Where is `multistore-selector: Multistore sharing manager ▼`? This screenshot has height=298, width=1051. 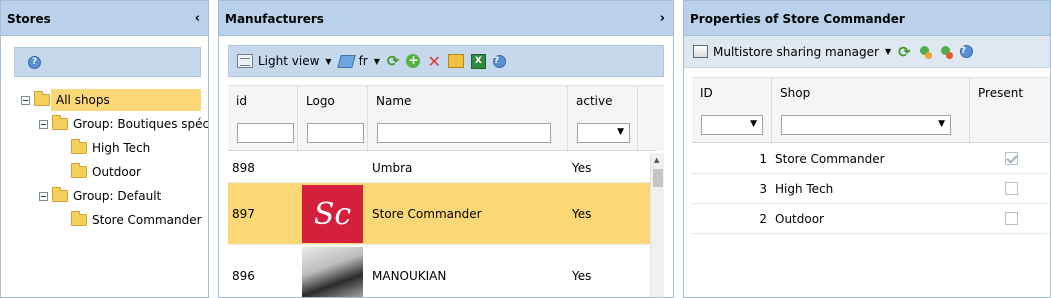
multistore-selector: Multistore sharing manager ▼ is located at coordinates (792, 52).